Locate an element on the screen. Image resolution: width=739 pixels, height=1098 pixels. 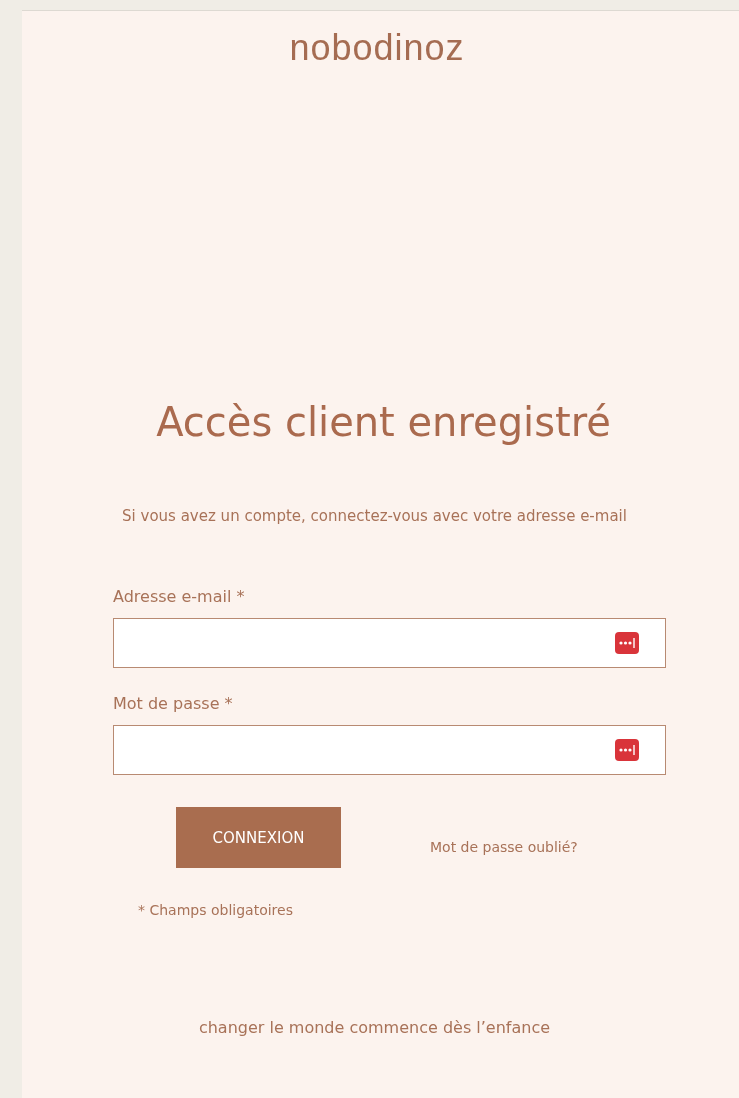
field-label: Adresse e-mail * is located at coordinates (179, 596).